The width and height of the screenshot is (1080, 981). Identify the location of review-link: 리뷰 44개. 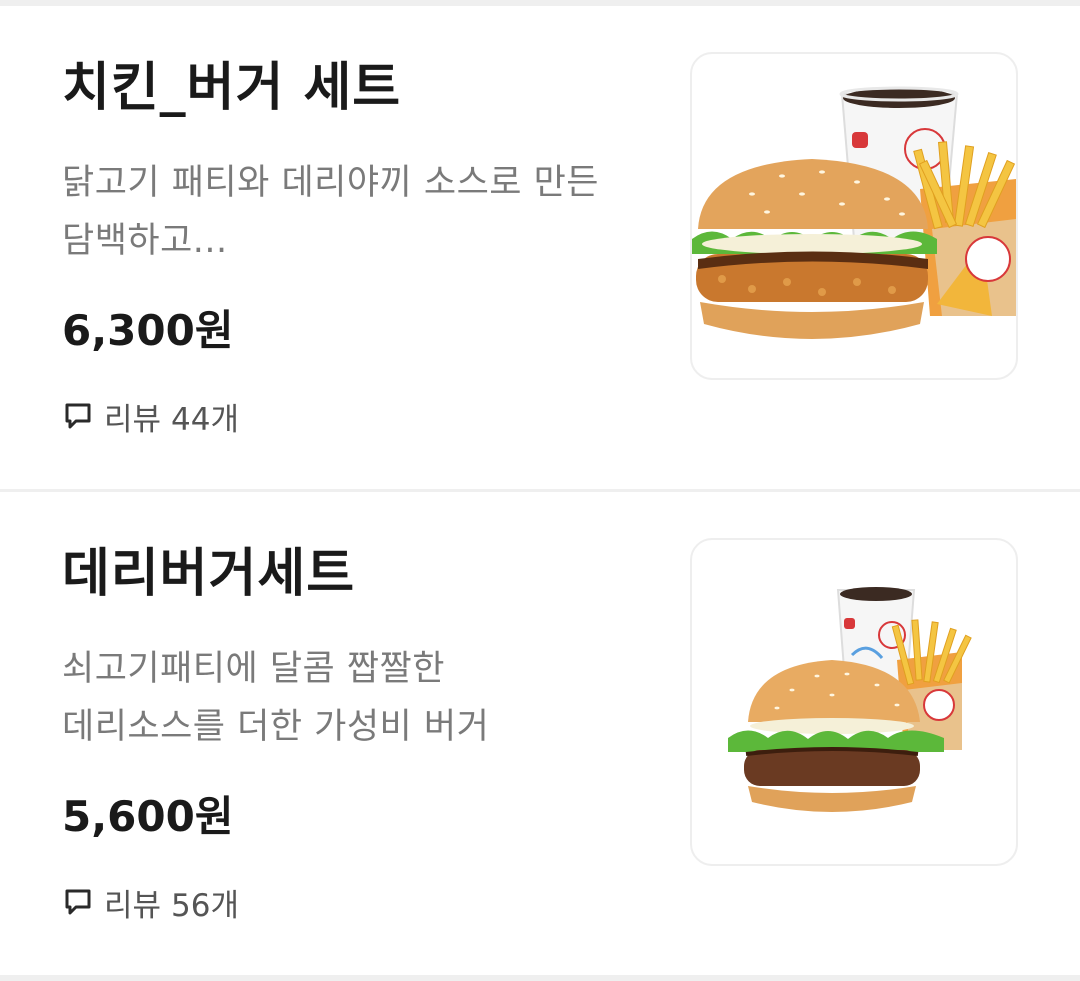
(150, 416).